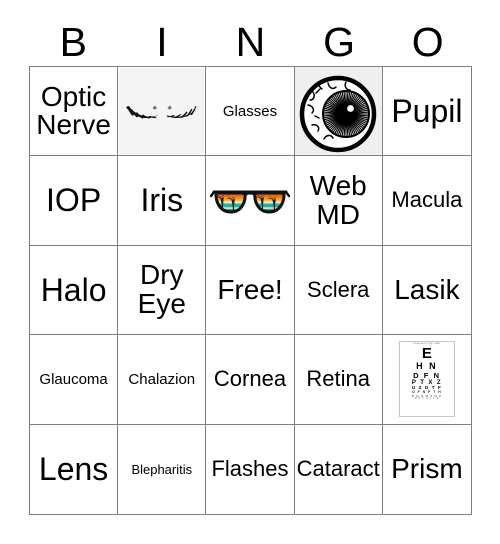  I want to click on bingo-cell-prism: Prism, so click(426, 469).